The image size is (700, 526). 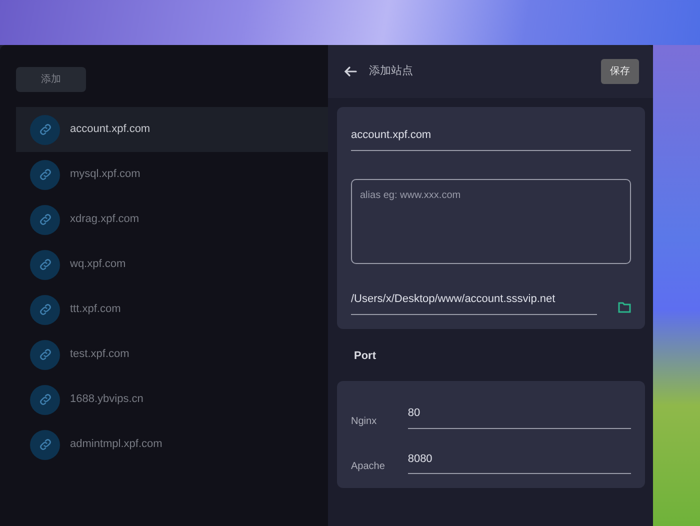 What do you see at coordinates (172, 219) in the screenshot?
I see `site-list-item: xdrag.xpf.com` at bounding box center [172, 219].